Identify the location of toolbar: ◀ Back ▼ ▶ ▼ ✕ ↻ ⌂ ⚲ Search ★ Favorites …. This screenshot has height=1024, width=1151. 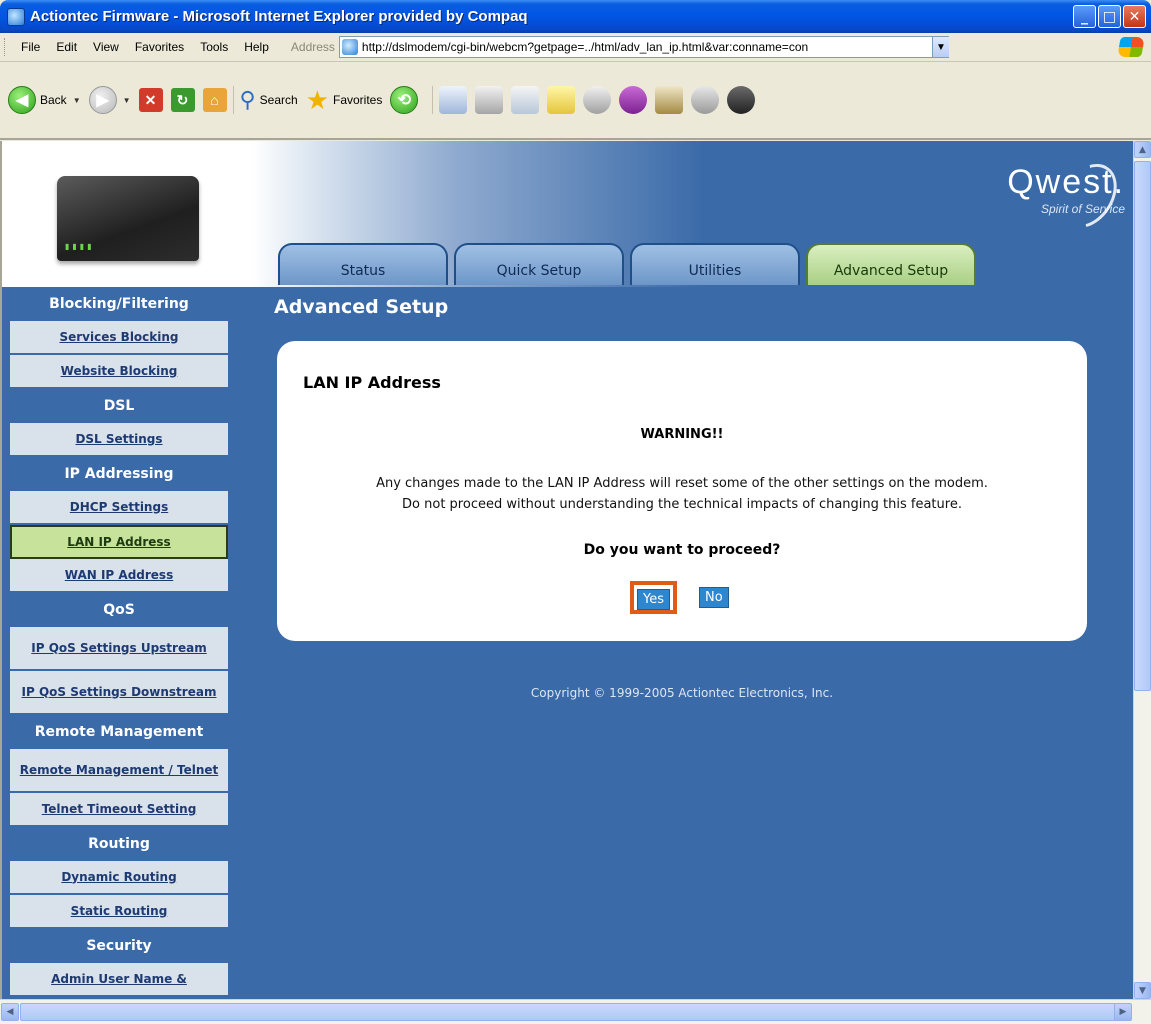
(575, 101).